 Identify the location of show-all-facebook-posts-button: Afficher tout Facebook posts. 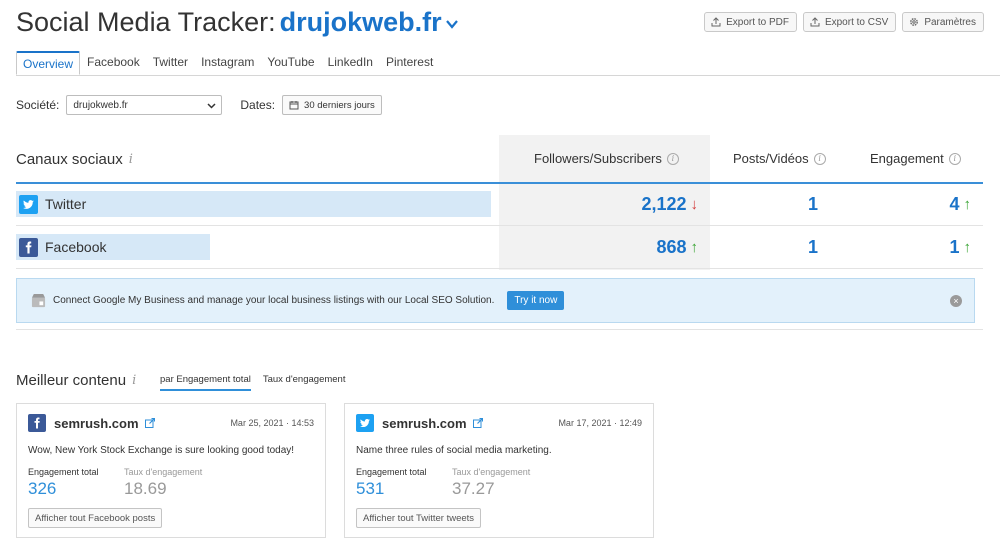
(95, 518).